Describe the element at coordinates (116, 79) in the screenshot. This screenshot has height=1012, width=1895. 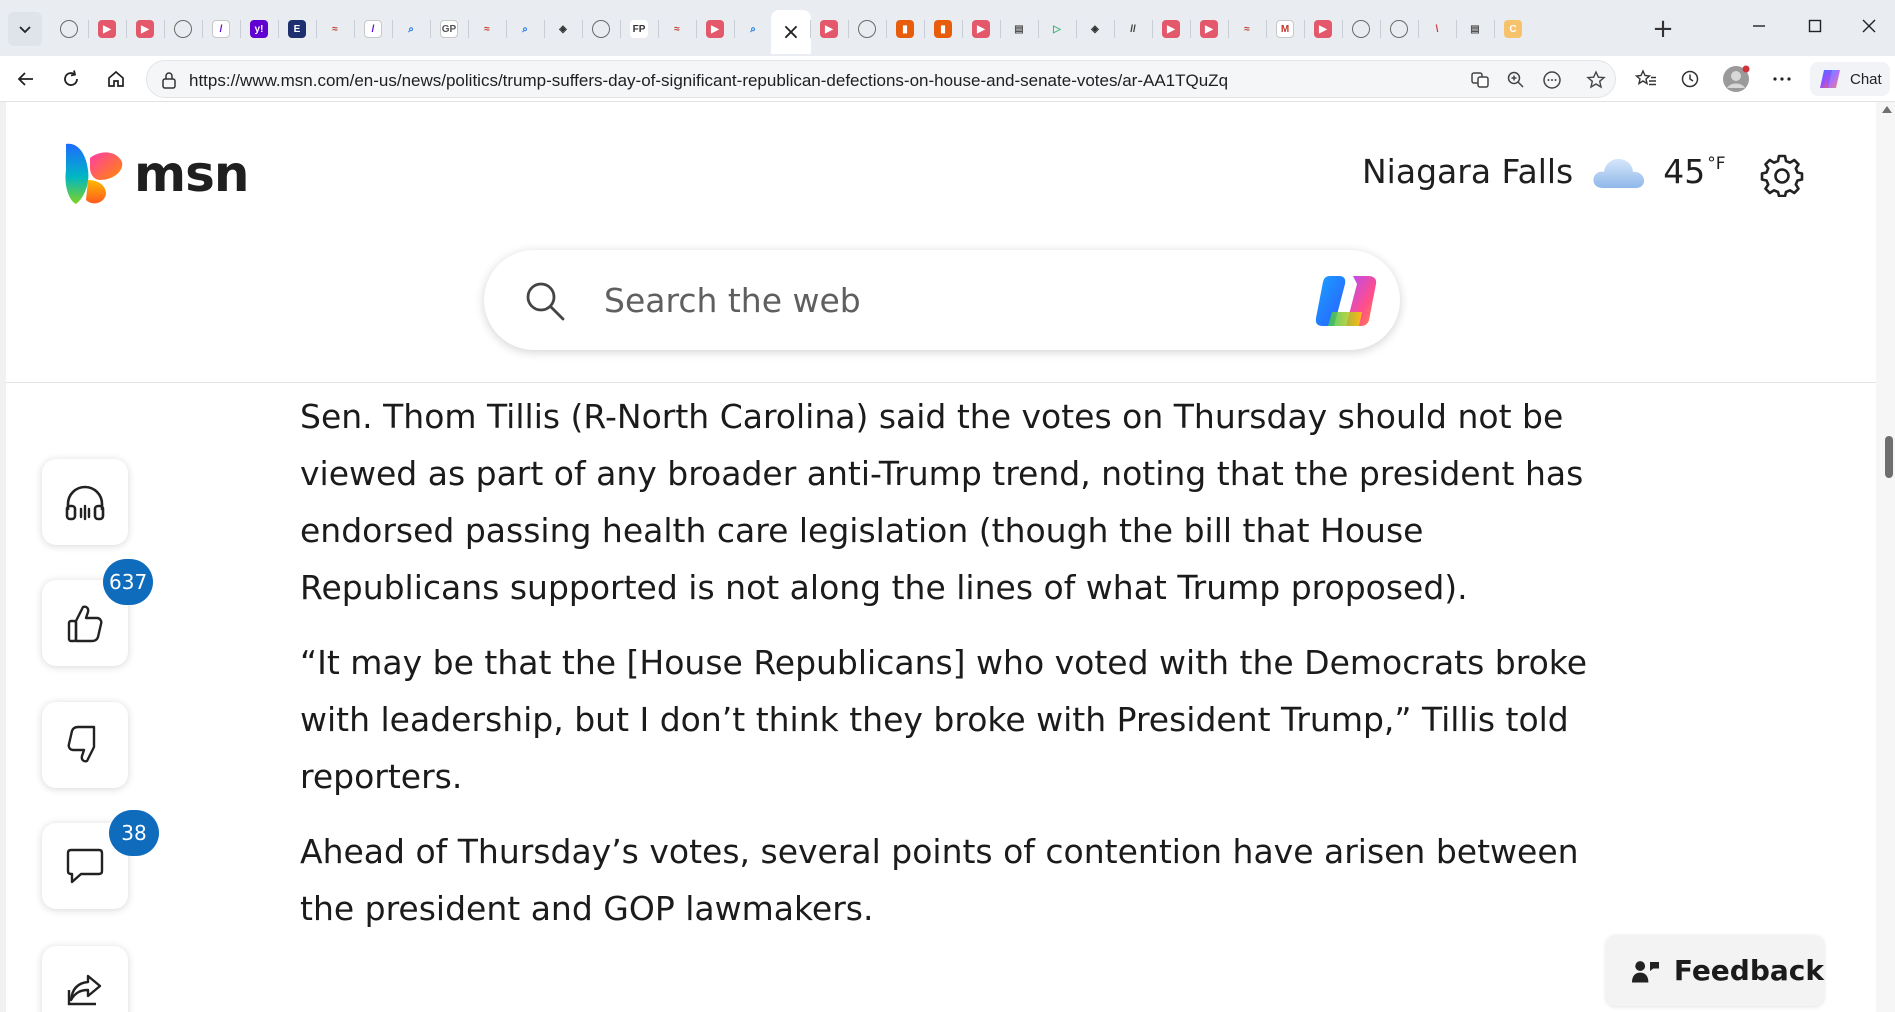
I see `home-button` at that location.